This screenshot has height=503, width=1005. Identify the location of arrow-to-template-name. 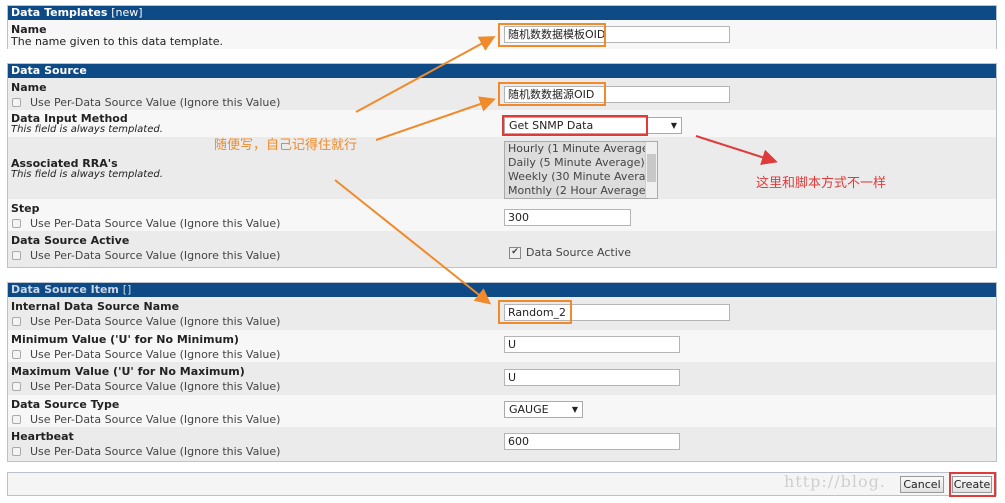
(425, 74).